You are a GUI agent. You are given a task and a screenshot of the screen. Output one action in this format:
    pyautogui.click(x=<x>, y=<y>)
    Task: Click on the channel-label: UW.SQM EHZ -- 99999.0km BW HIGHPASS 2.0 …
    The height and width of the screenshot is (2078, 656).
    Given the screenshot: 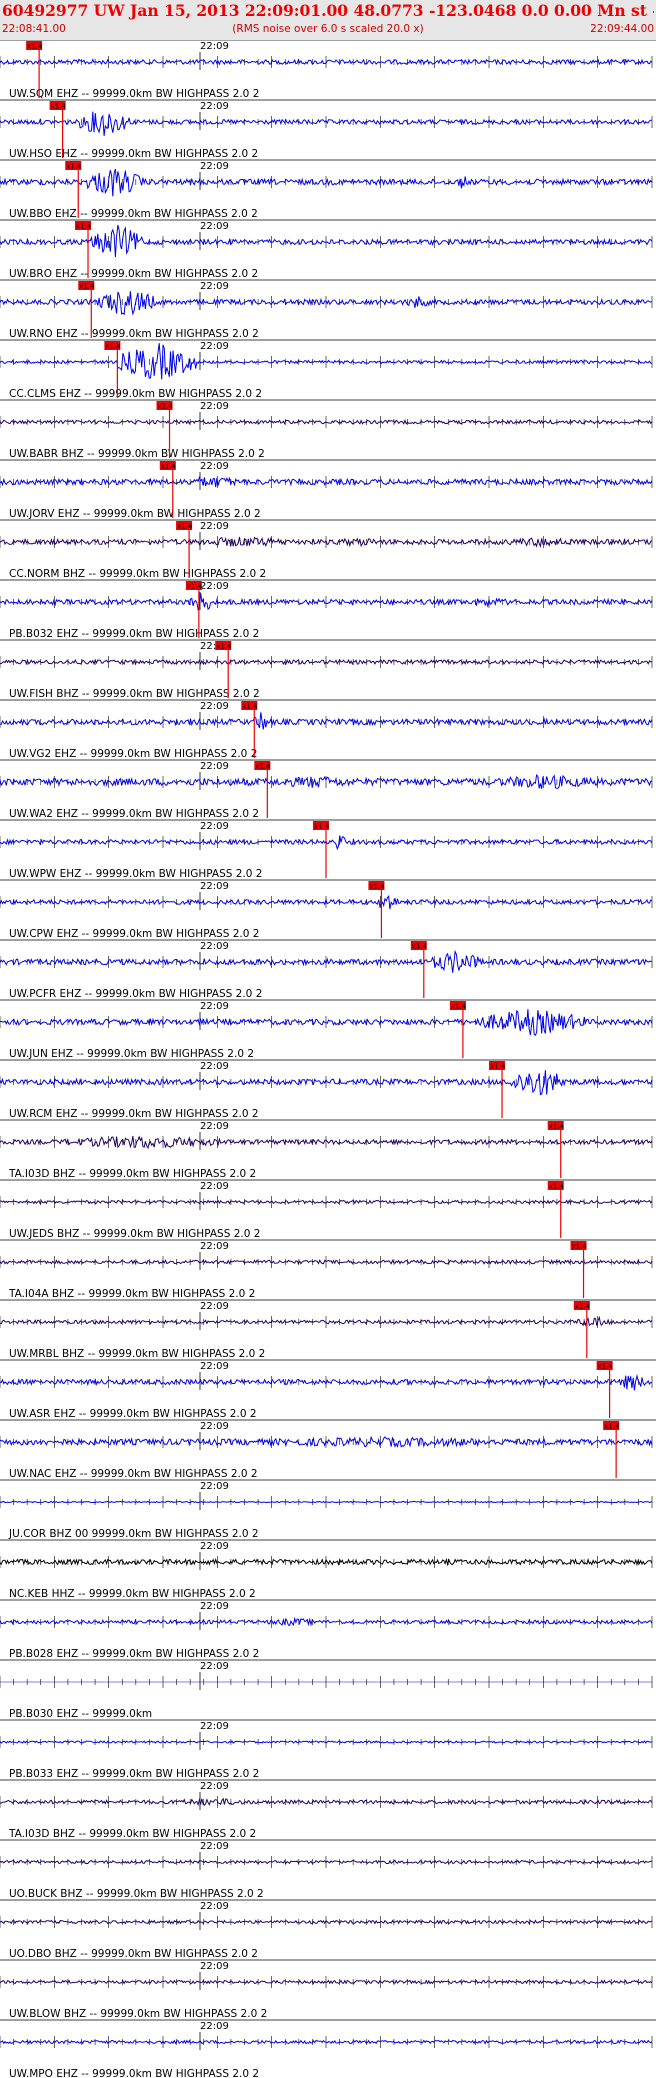 What is the action you would take?
    pyautogui.click(x=134, y=94)
    